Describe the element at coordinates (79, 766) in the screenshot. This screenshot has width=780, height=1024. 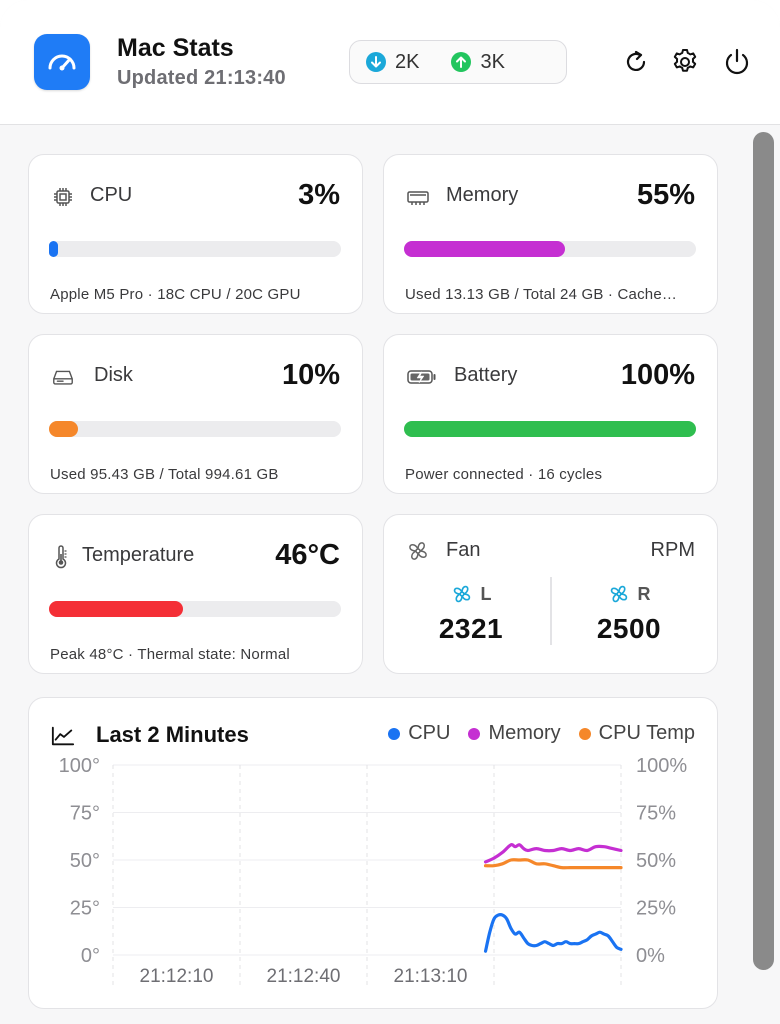
I see `y-left-tick-label: 100°` at that location.